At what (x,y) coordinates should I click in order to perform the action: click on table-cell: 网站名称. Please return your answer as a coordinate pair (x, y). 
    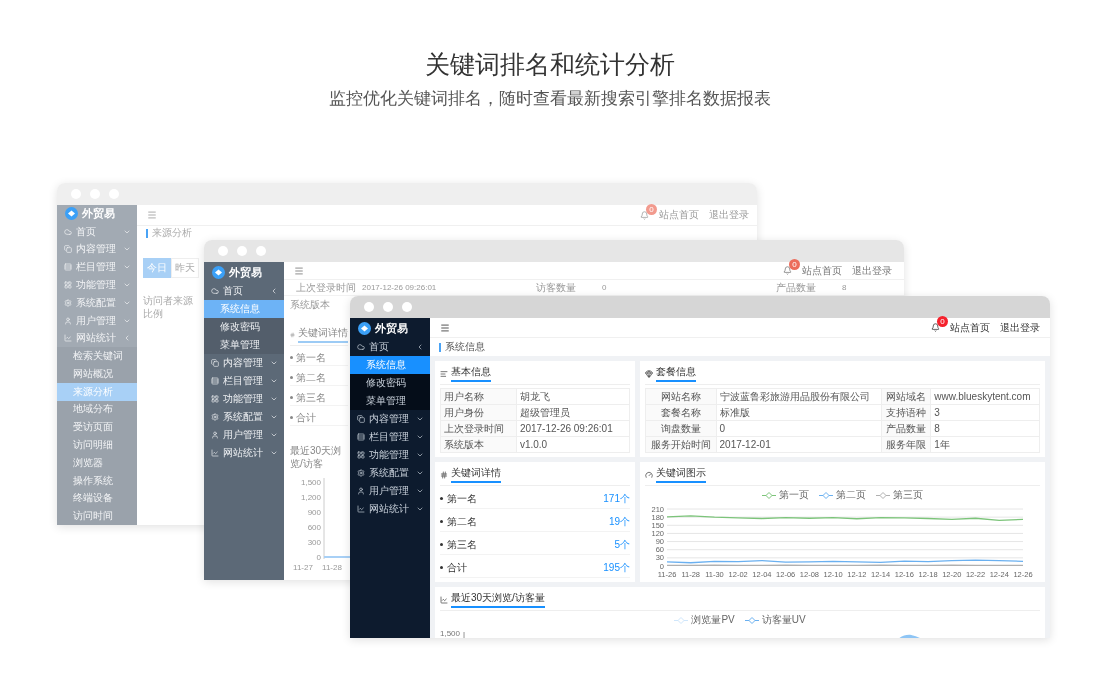
    Looking at the image, I should click on (681, 396).